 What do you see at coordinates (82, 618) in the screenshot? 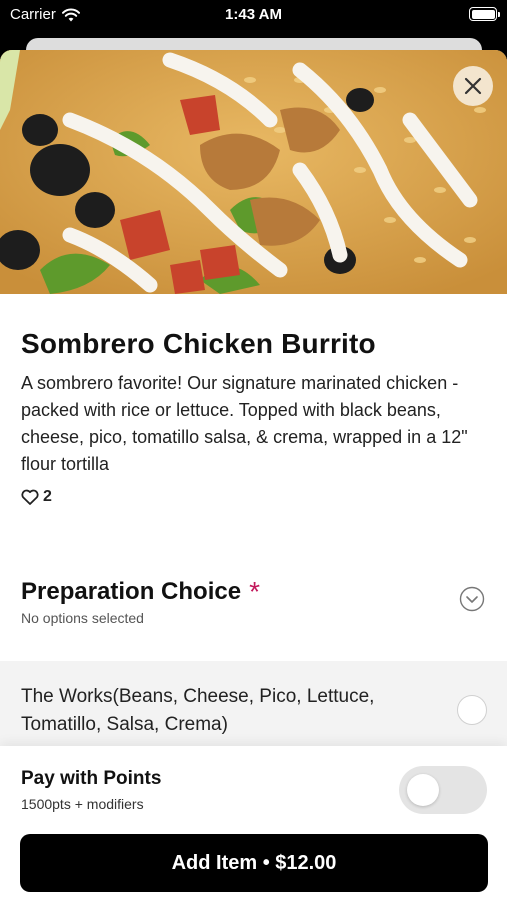
I see `preparation-status: No options selected` at bounding box center [82, 618].